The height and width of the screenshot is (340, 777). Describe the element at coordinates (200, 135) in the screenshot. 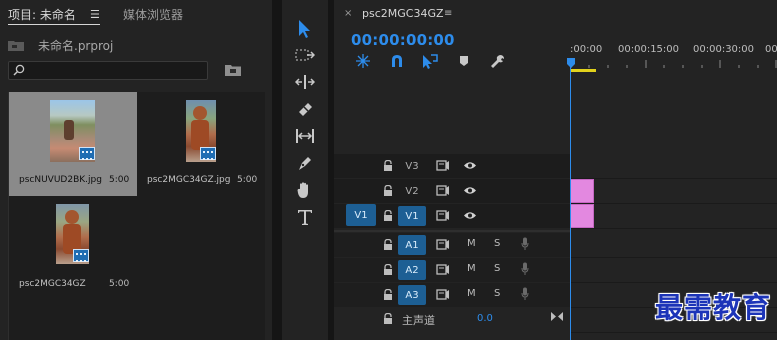

I see `thumbnail-figure-body` at that location.